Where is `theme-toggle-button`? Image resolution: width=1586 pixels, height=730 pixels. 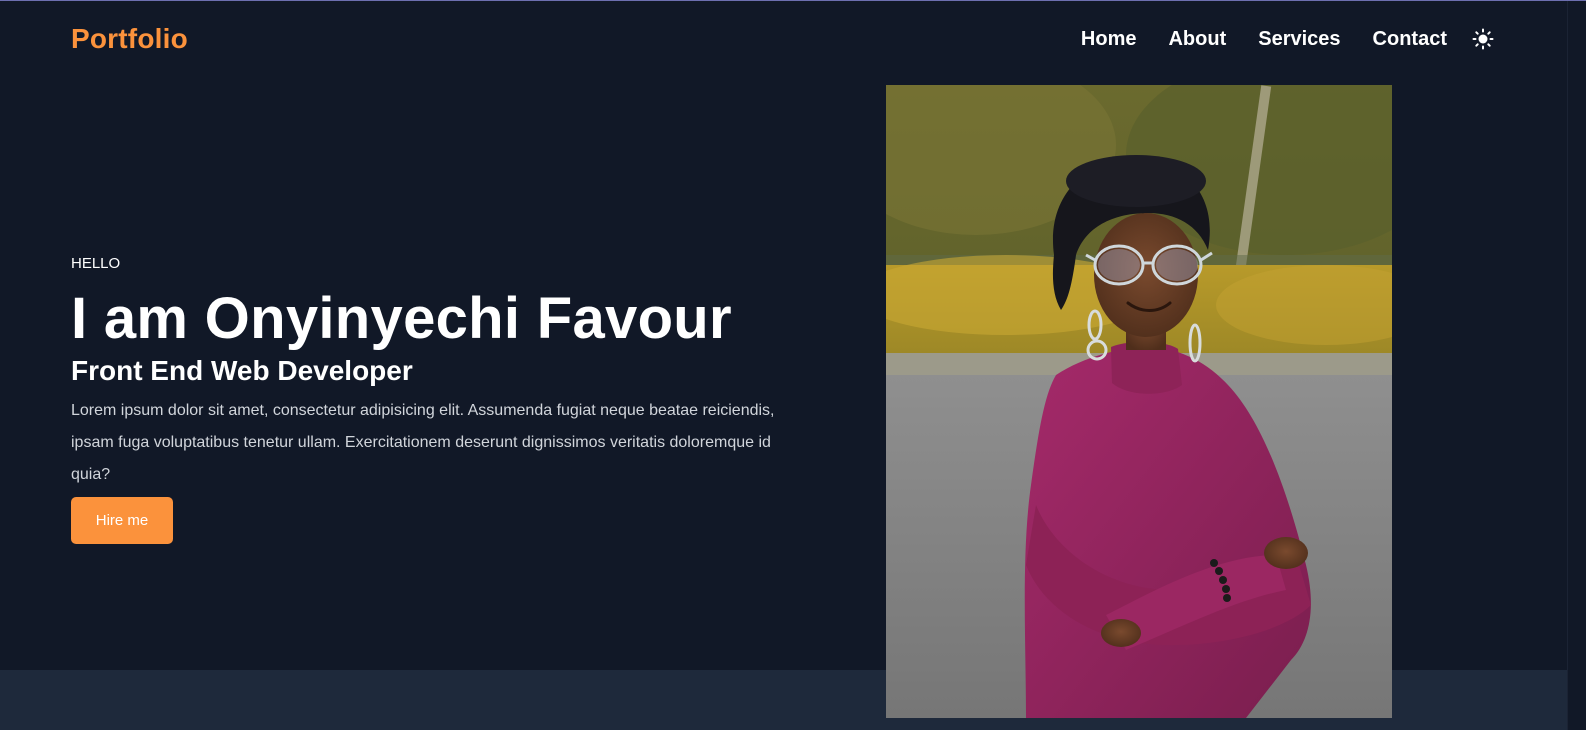
theme-toggle-button is located at coordinates (1483, 39).